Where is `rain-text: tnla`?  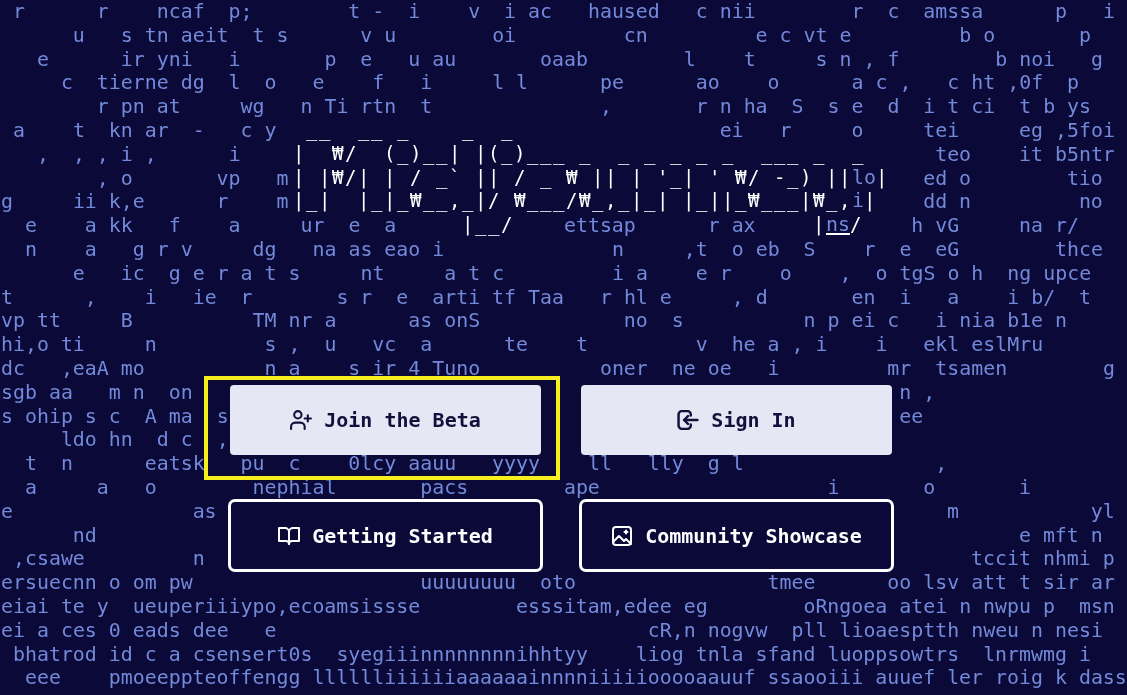 rain-text: tnla is located at coordinates (719, 654).